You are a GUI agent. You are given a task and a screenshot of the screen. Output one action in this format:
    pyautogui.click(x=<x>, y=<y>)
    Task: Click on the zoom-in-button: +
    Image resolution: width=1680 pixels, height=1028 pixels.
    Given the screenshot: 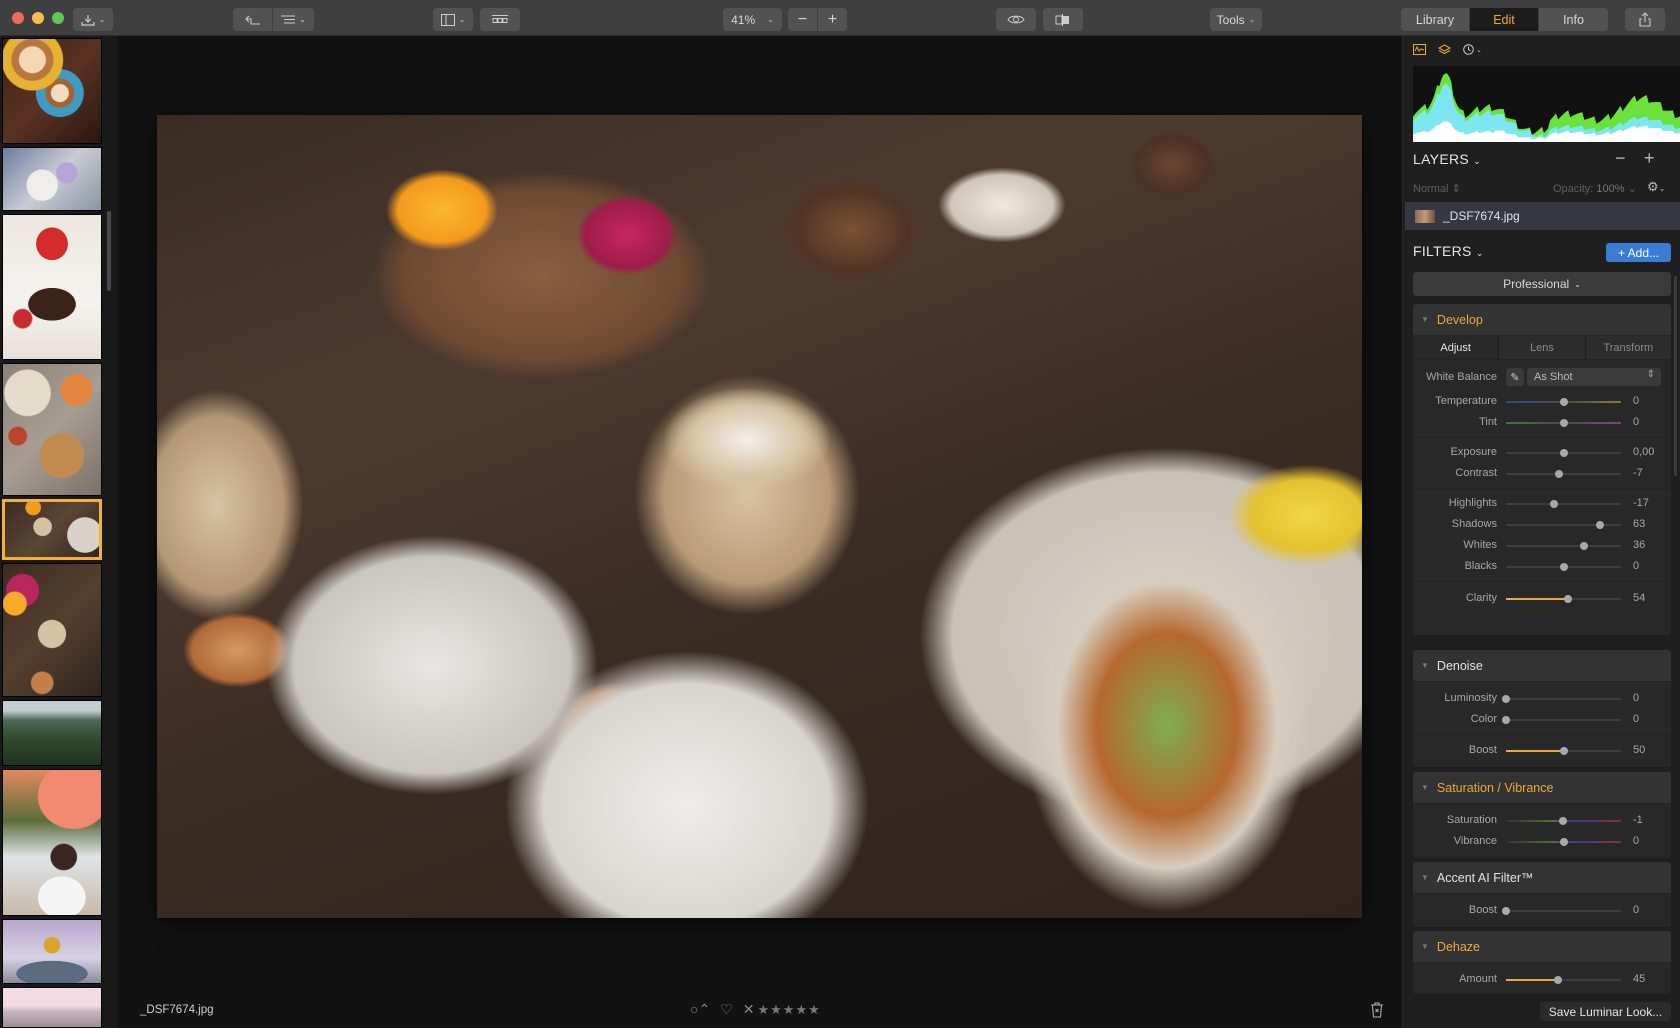 What is the action you would take?
    pyautogui.click(x=832, y=19)
    